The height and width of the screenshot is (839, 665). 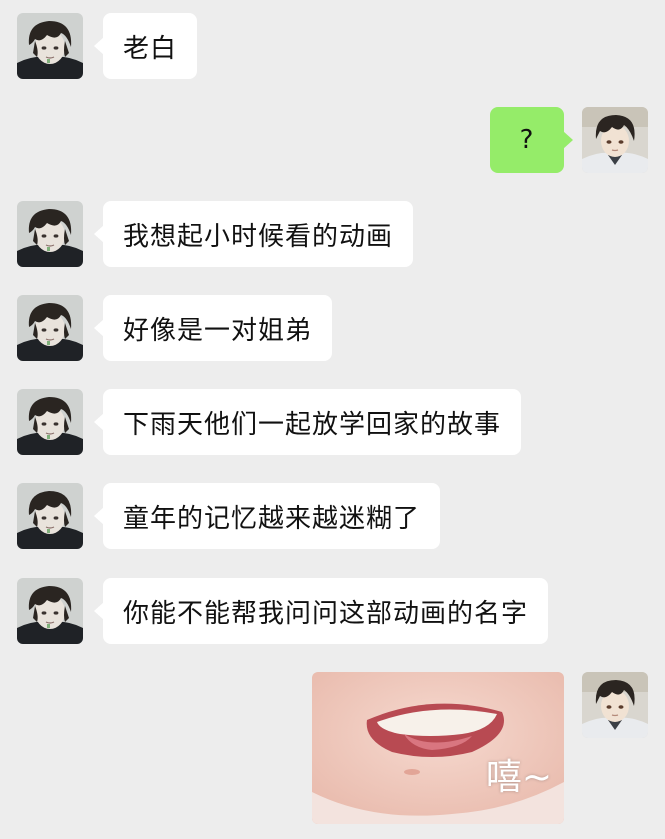 I want to click on sticker-caption: 嘻~, so click(x=518, y=777).